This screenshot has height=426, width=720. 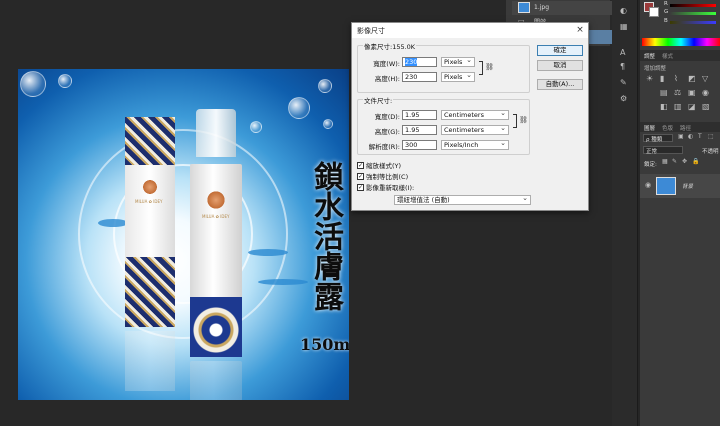 What do you see at coordinates (692, 78) in the screenshot?
I see `exposure-icon: ◩` at bounding box center [692, 78].